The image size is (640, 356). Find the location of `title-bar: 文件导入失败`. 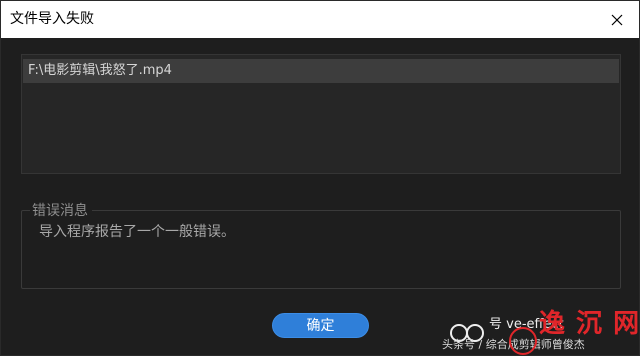

title-bar: 文件导入失败 is located at coordinates (320, 19).